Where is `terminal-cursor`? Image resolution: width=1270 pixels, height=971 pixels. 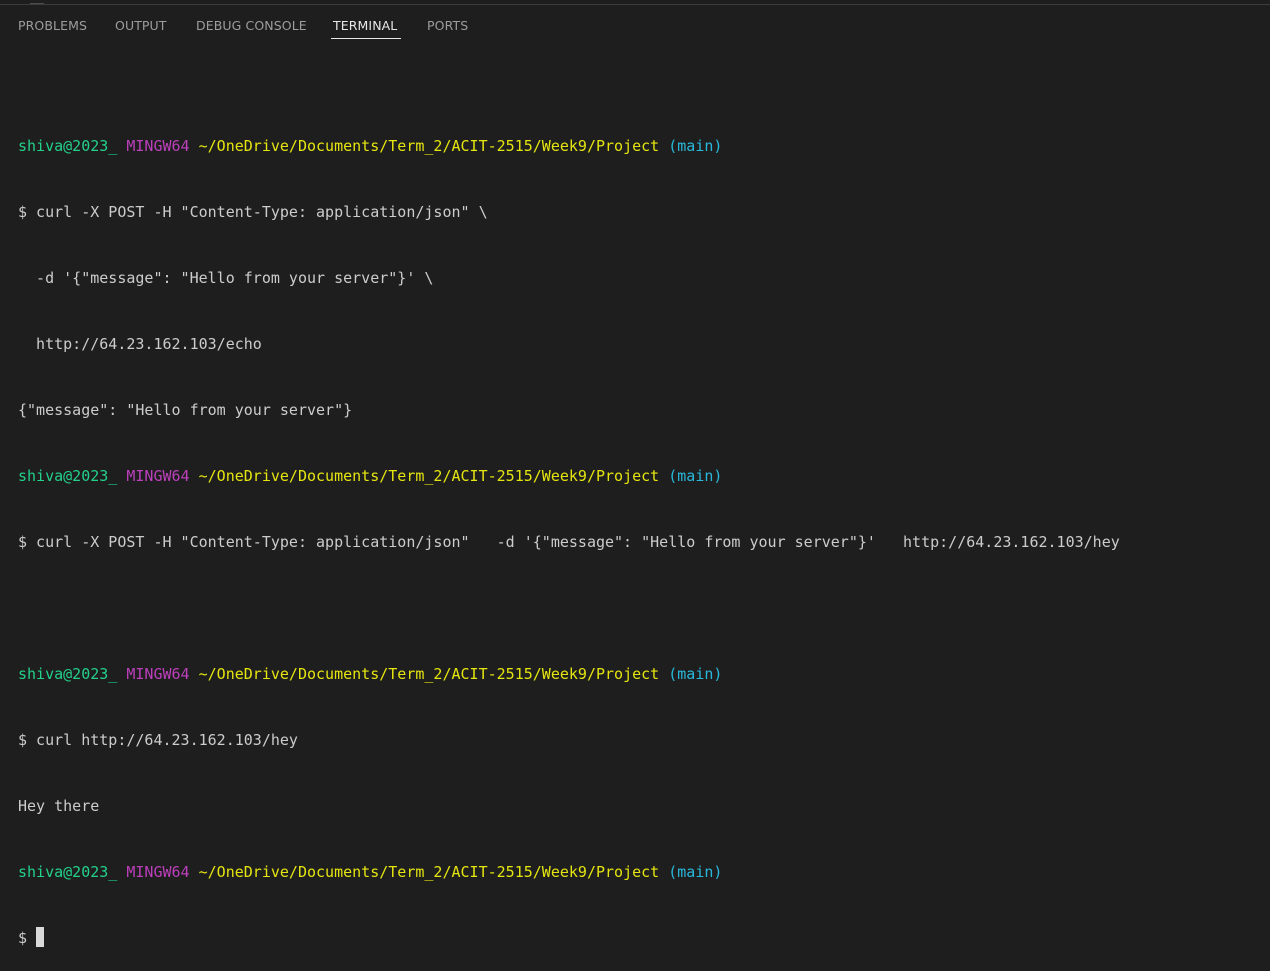
terminal-cursor is located at coordinates (40, 937).